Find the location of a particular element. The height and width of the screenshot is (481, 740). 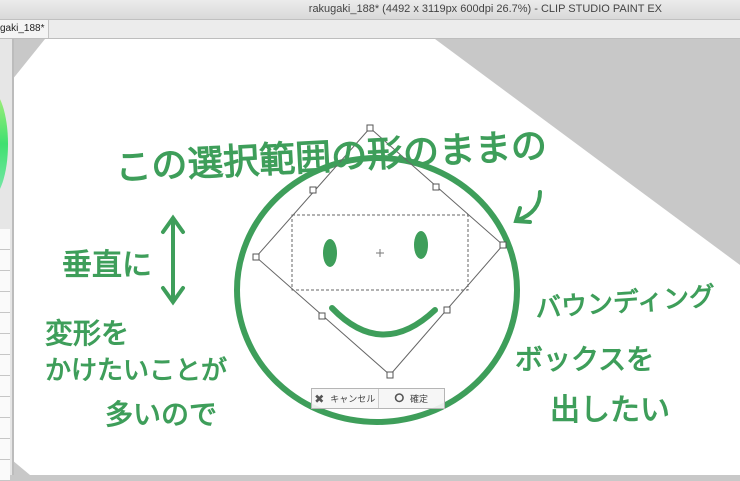

right-eye is located at coordinates (421, 245).